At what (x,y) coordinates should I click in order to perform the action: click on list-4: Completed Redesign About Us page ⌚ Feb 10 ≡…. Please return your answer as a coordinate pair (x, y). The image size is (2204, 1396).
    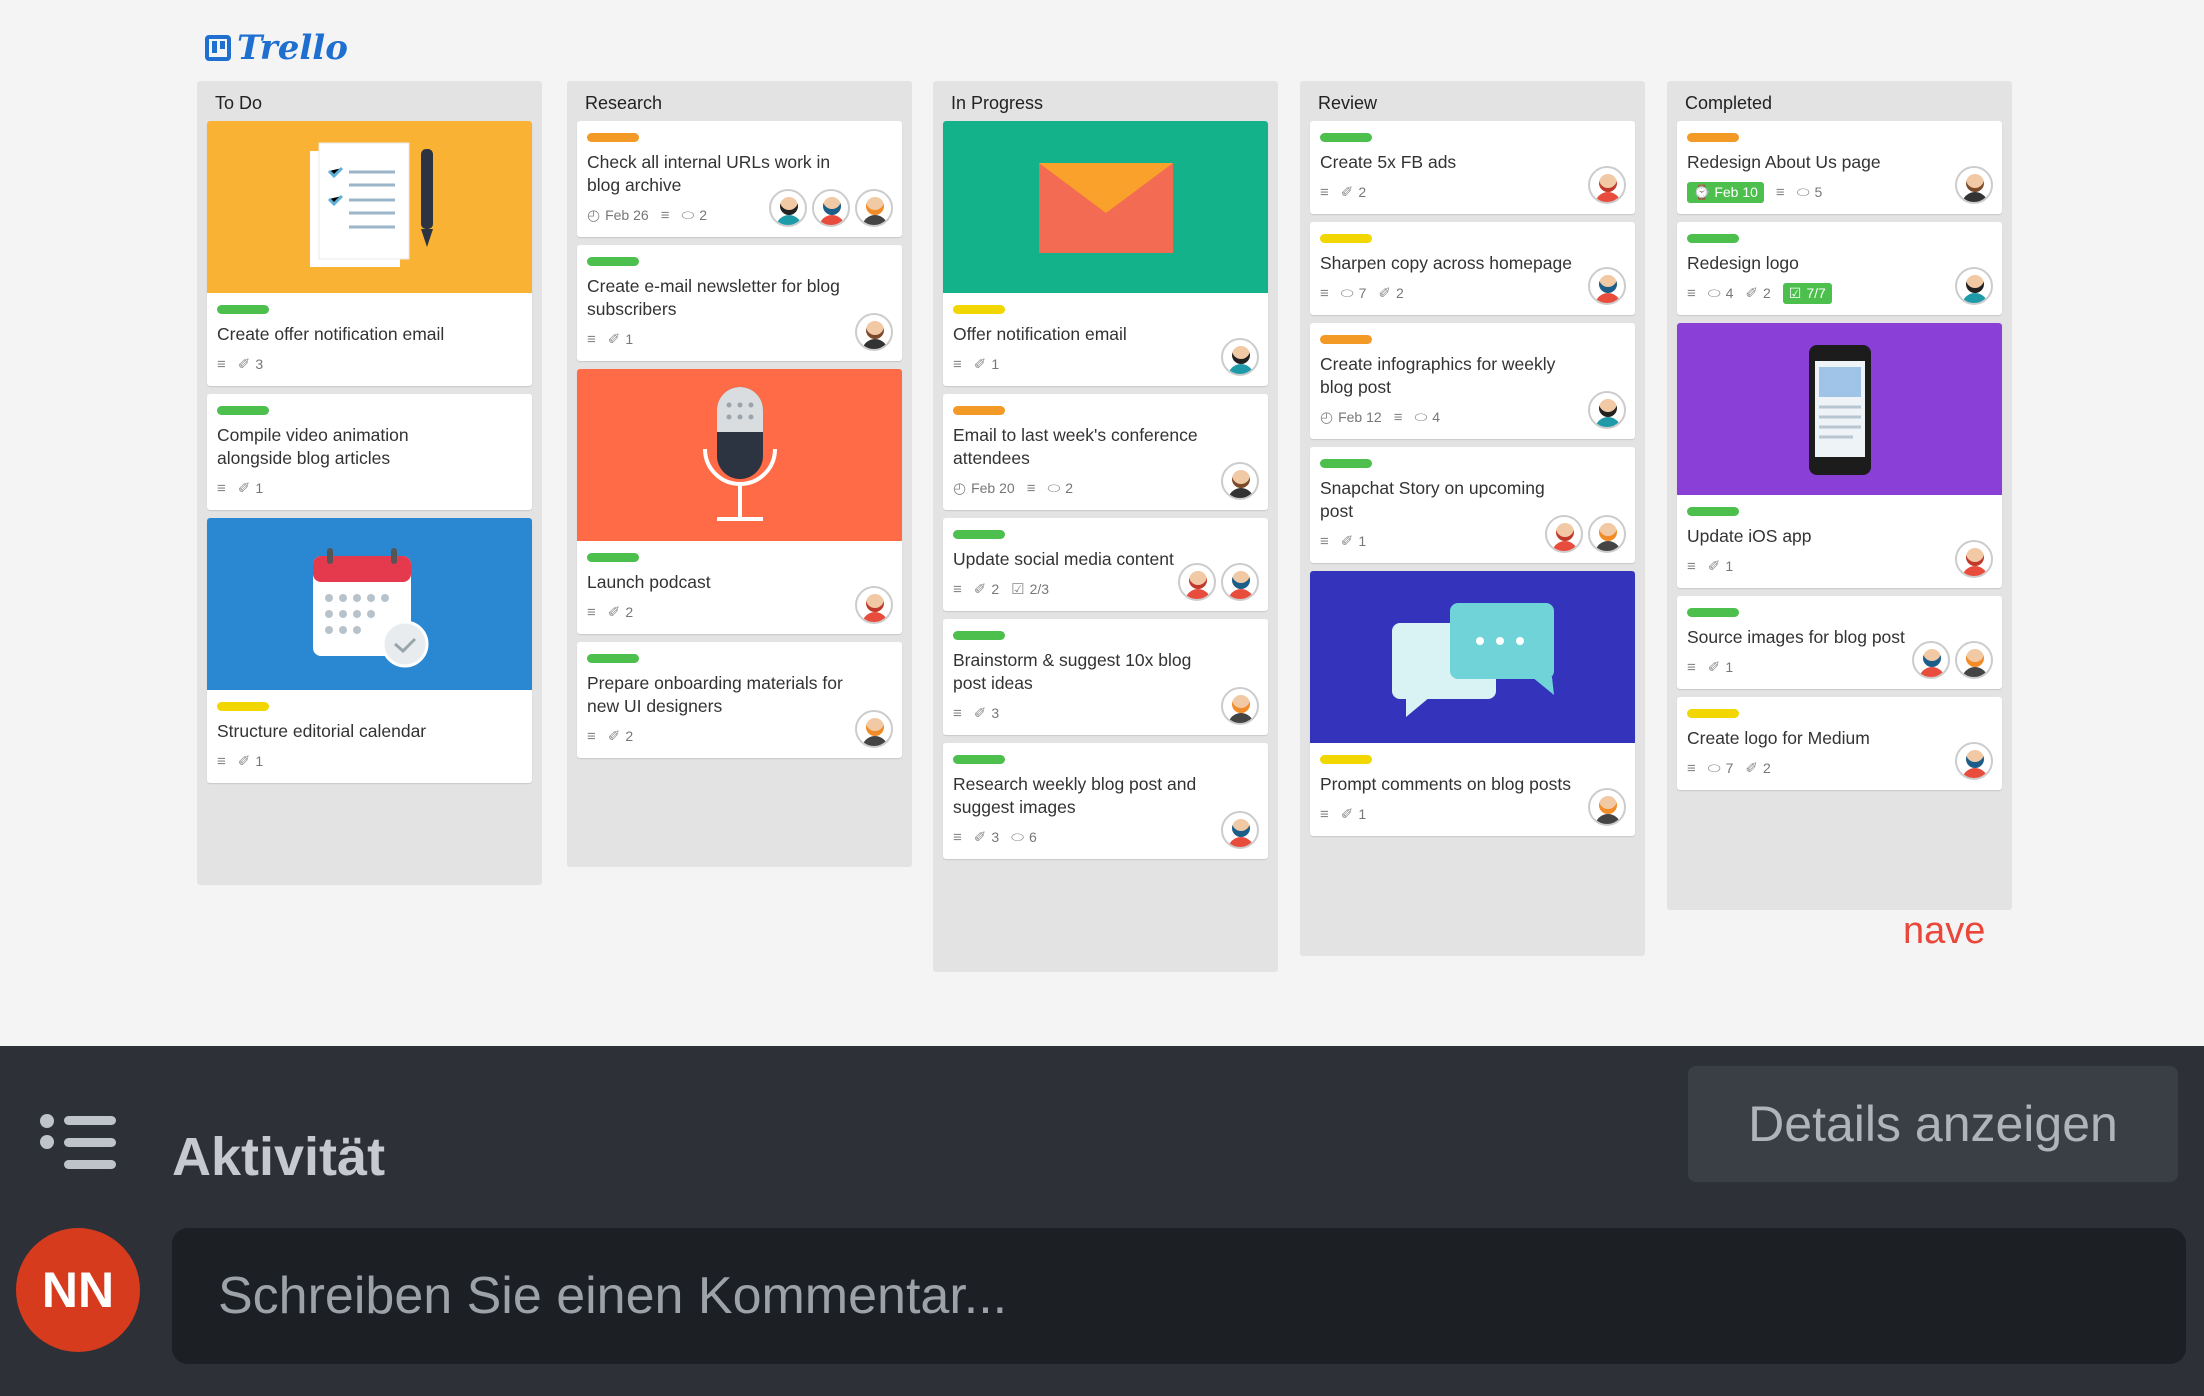
    Looking at the image, I should click on (1839, 495).